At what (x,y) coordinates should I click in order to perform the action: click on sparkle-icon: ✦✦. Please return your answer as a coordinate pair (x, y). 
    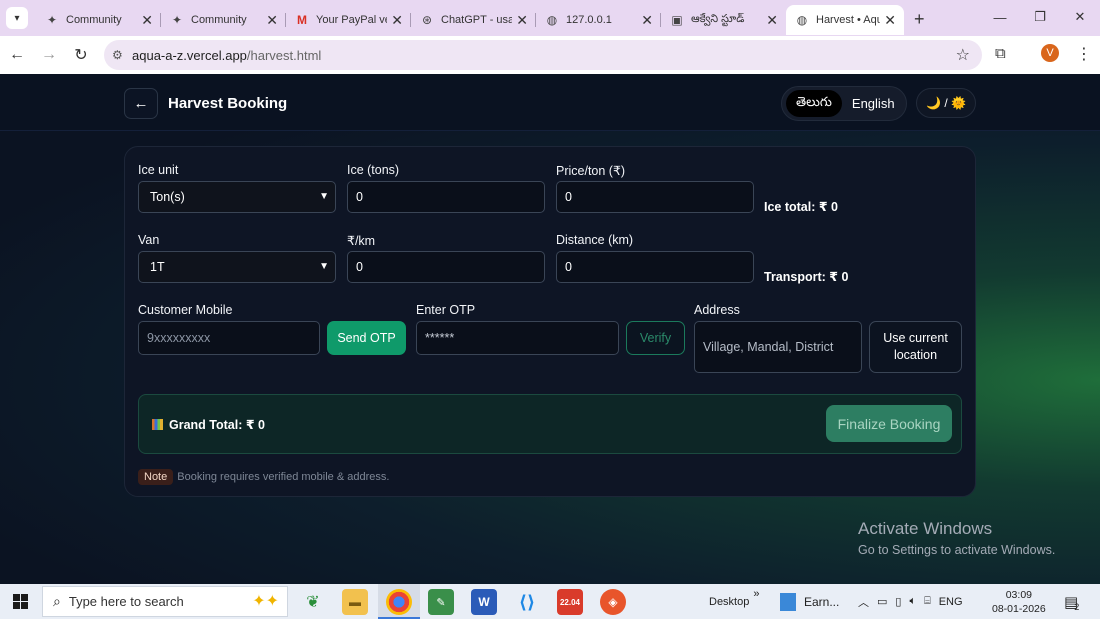
    Looking at the image, I should click on (265, 601).